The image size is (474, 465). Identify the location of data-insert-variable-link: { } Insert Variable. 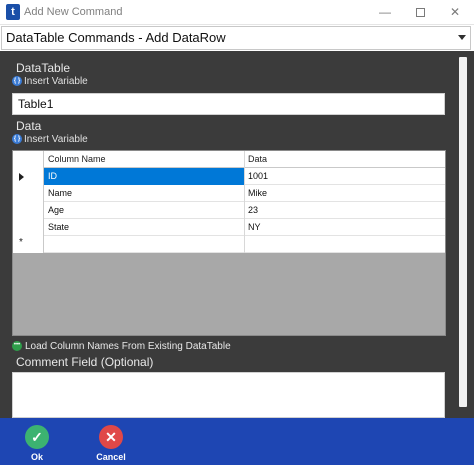
(50, 139).